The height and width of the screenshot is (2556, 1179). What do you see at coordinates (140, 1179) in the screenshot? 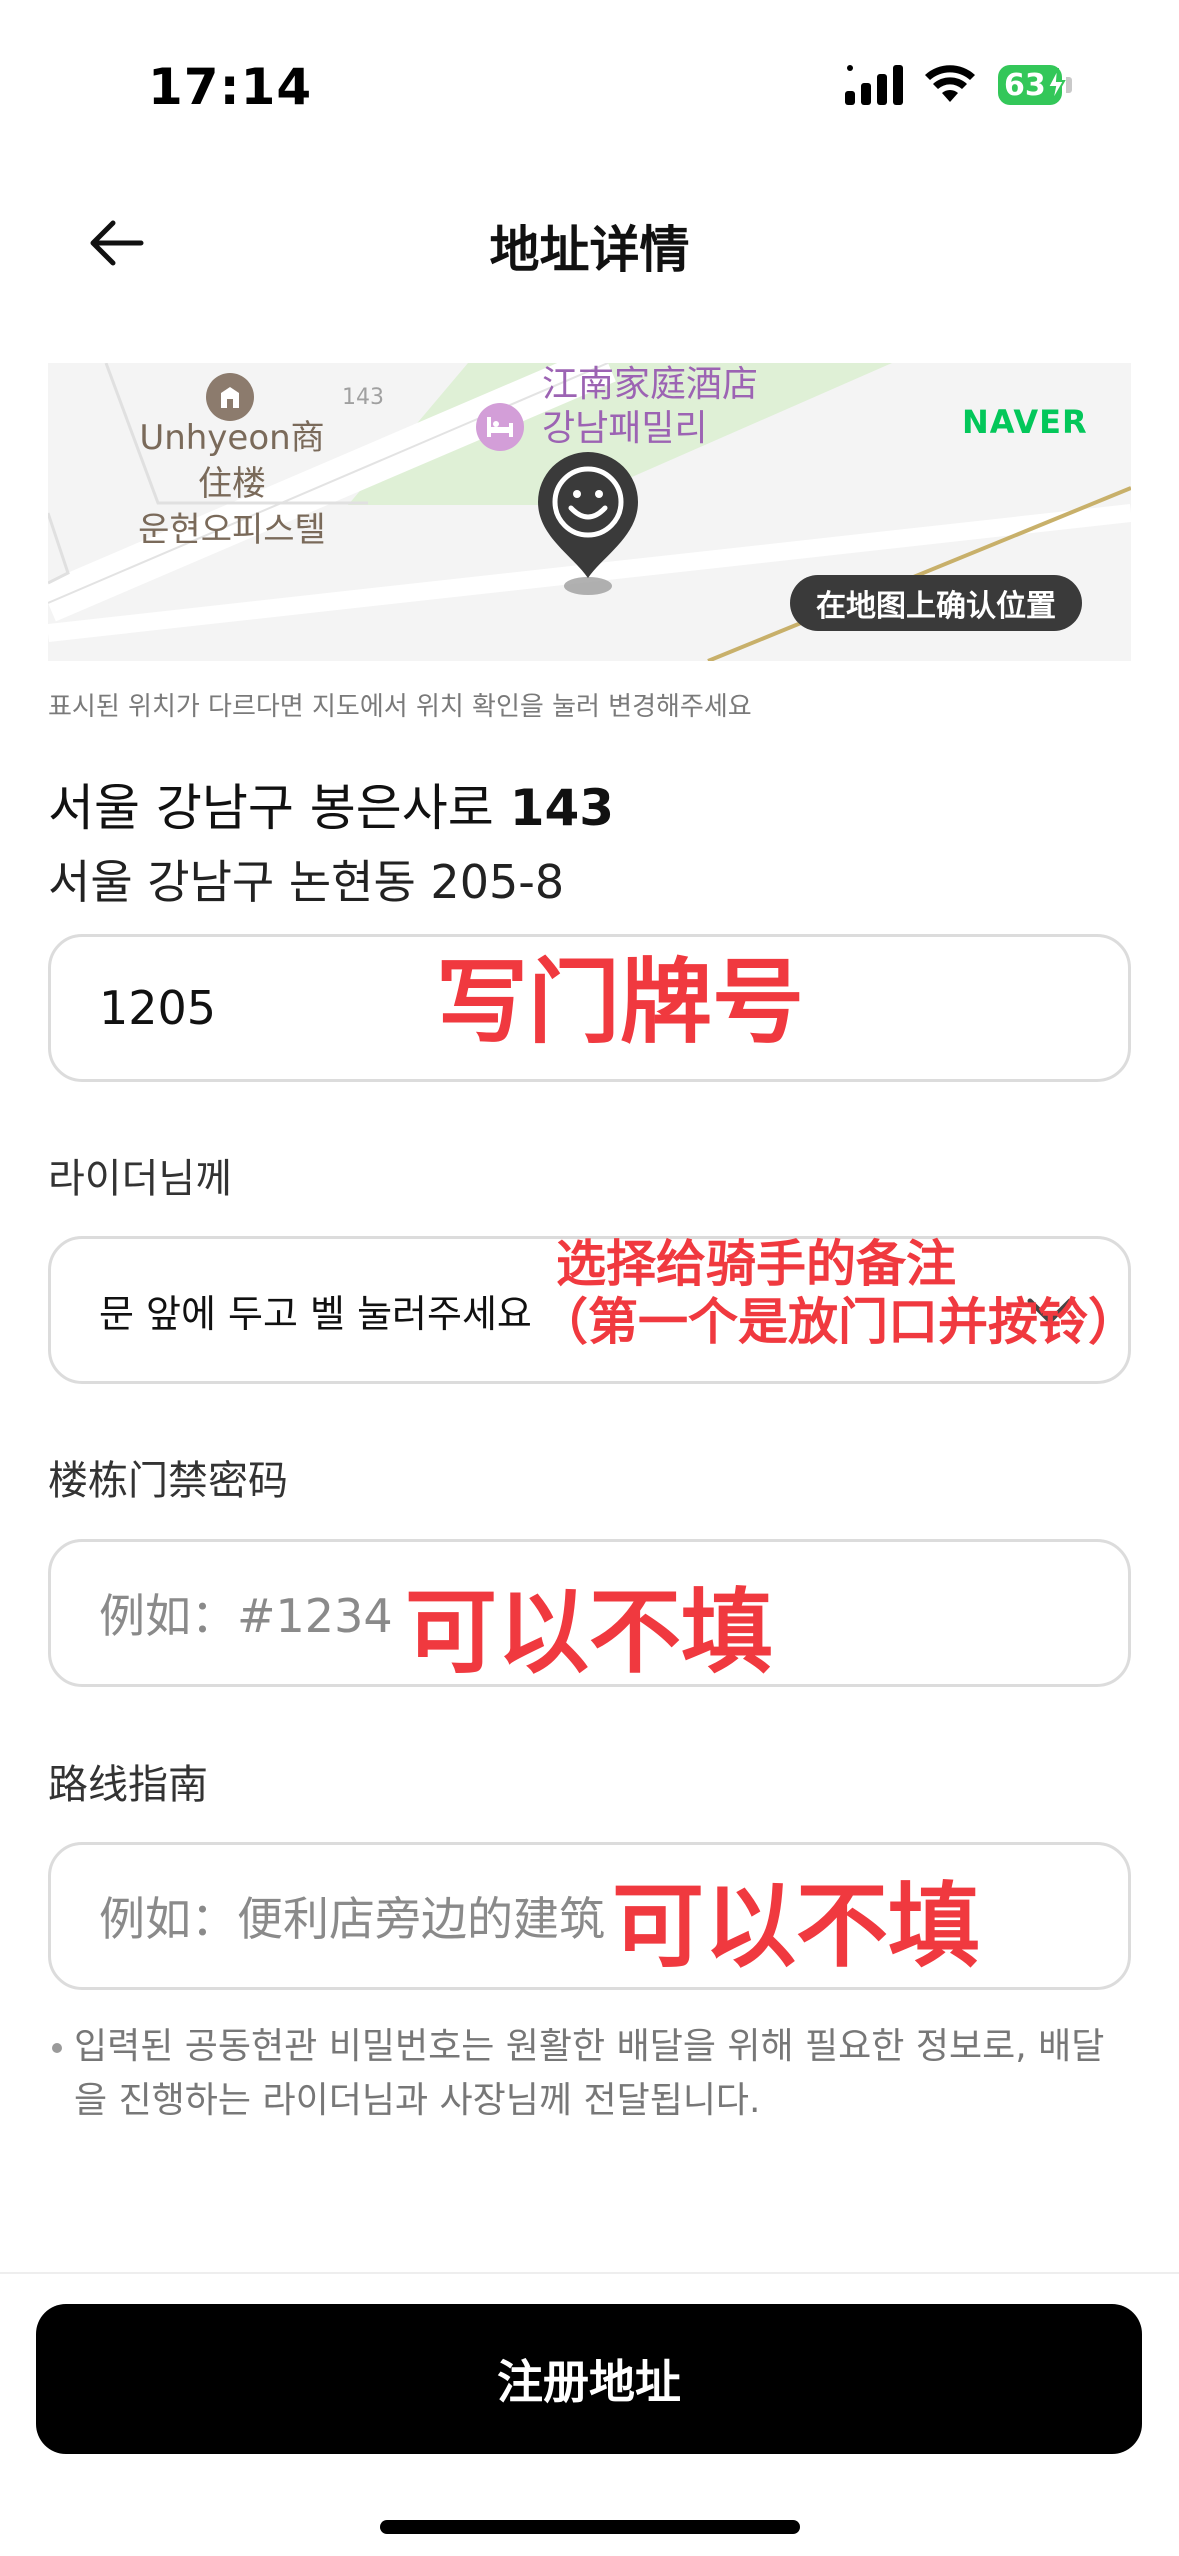
I see `rider-note-label: 라이더님께` at bounding box center [140, 1179].